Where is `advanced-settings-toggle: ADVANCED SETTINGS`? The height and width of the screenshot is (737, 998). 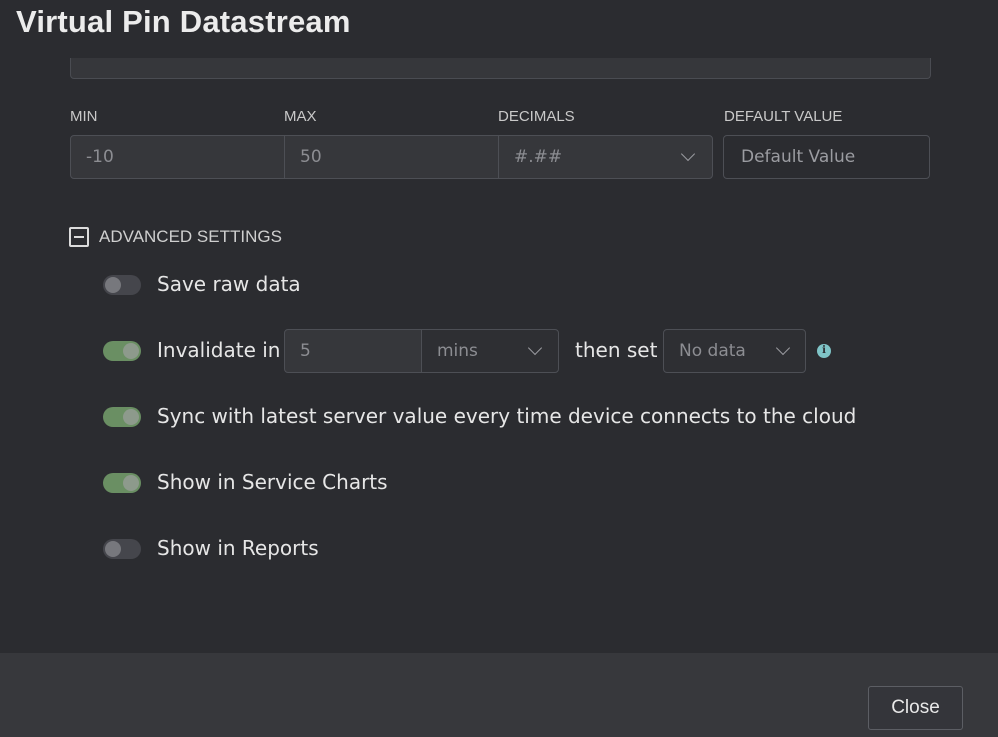
advanced-settings-toggle: ADVANCED SETTINGS is located at coordinates (175, 237).